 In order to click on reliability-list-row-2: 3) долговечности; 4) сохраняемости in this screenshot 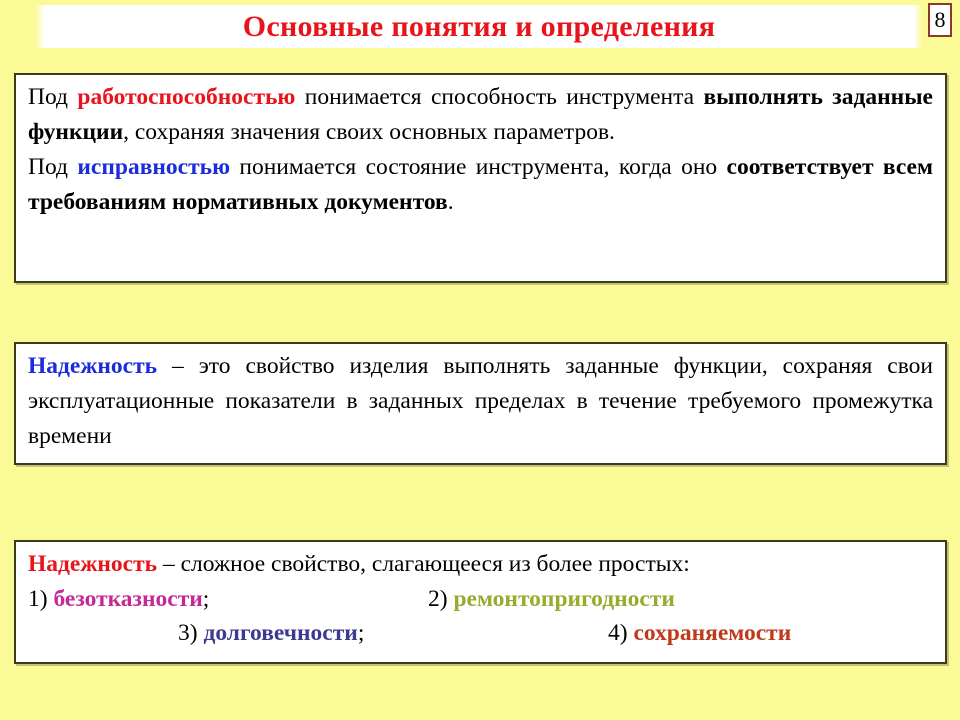, I will do `click(480, 633)`.